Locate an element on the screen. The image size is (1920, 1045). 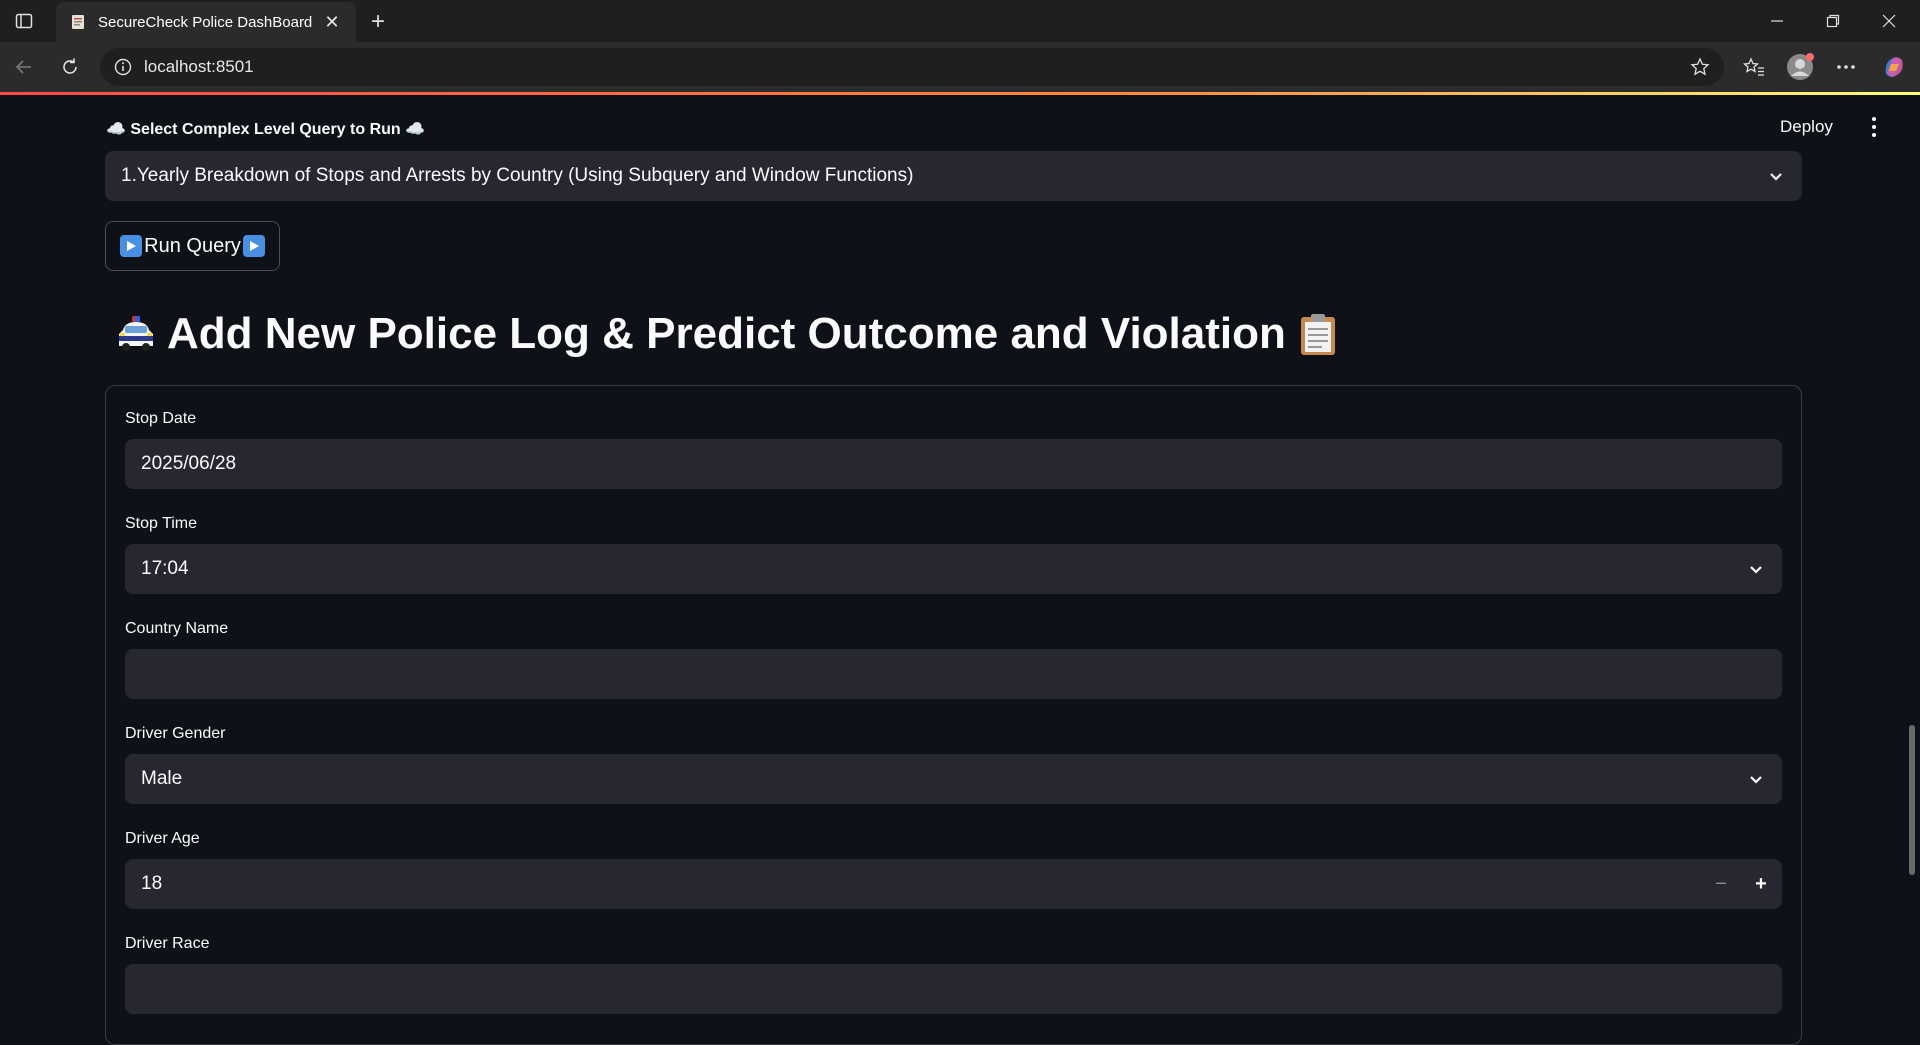
copilot-icon is located at coordinates (1894, 67).